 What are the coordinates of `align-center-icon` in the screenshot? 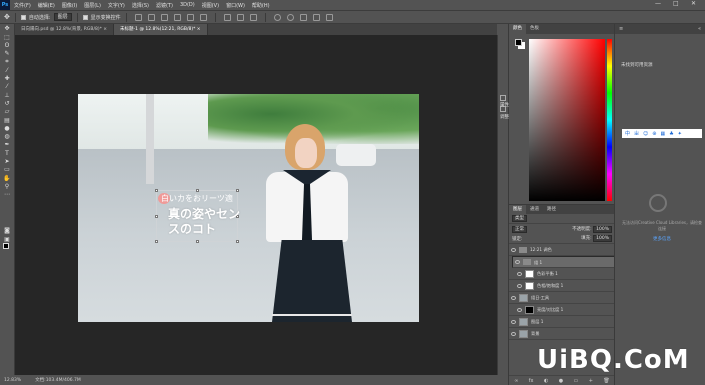 It's located at (151, 17).